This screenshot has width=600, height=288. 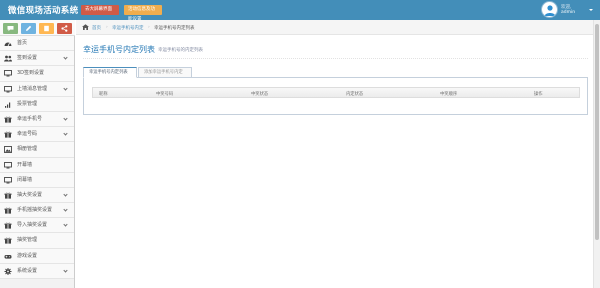 What do you see at coordinates (335, 72) in the screenshot?
I see `tab-bar: 幸运手机号内定列表 添加幸运手机号内定` at bounding box center [335, 72].